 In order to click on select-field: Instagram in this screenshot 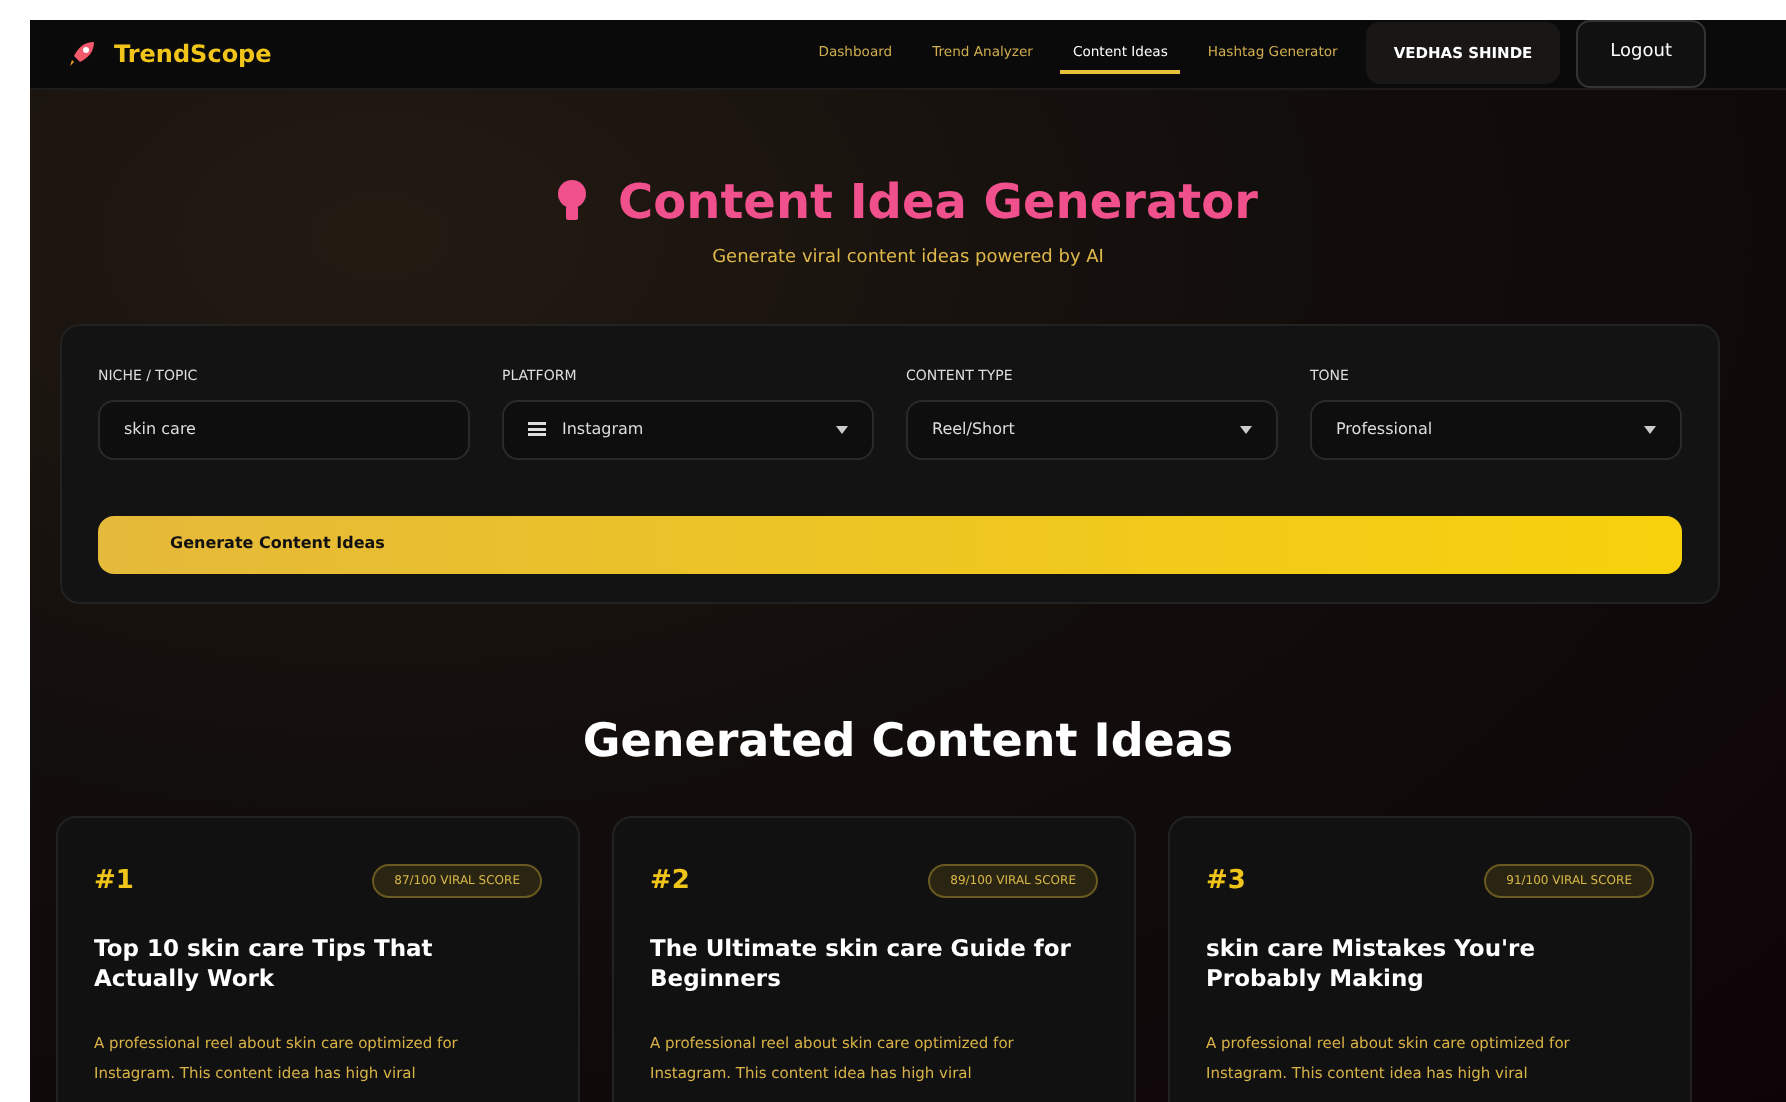, I will do `click(688, 429)`.